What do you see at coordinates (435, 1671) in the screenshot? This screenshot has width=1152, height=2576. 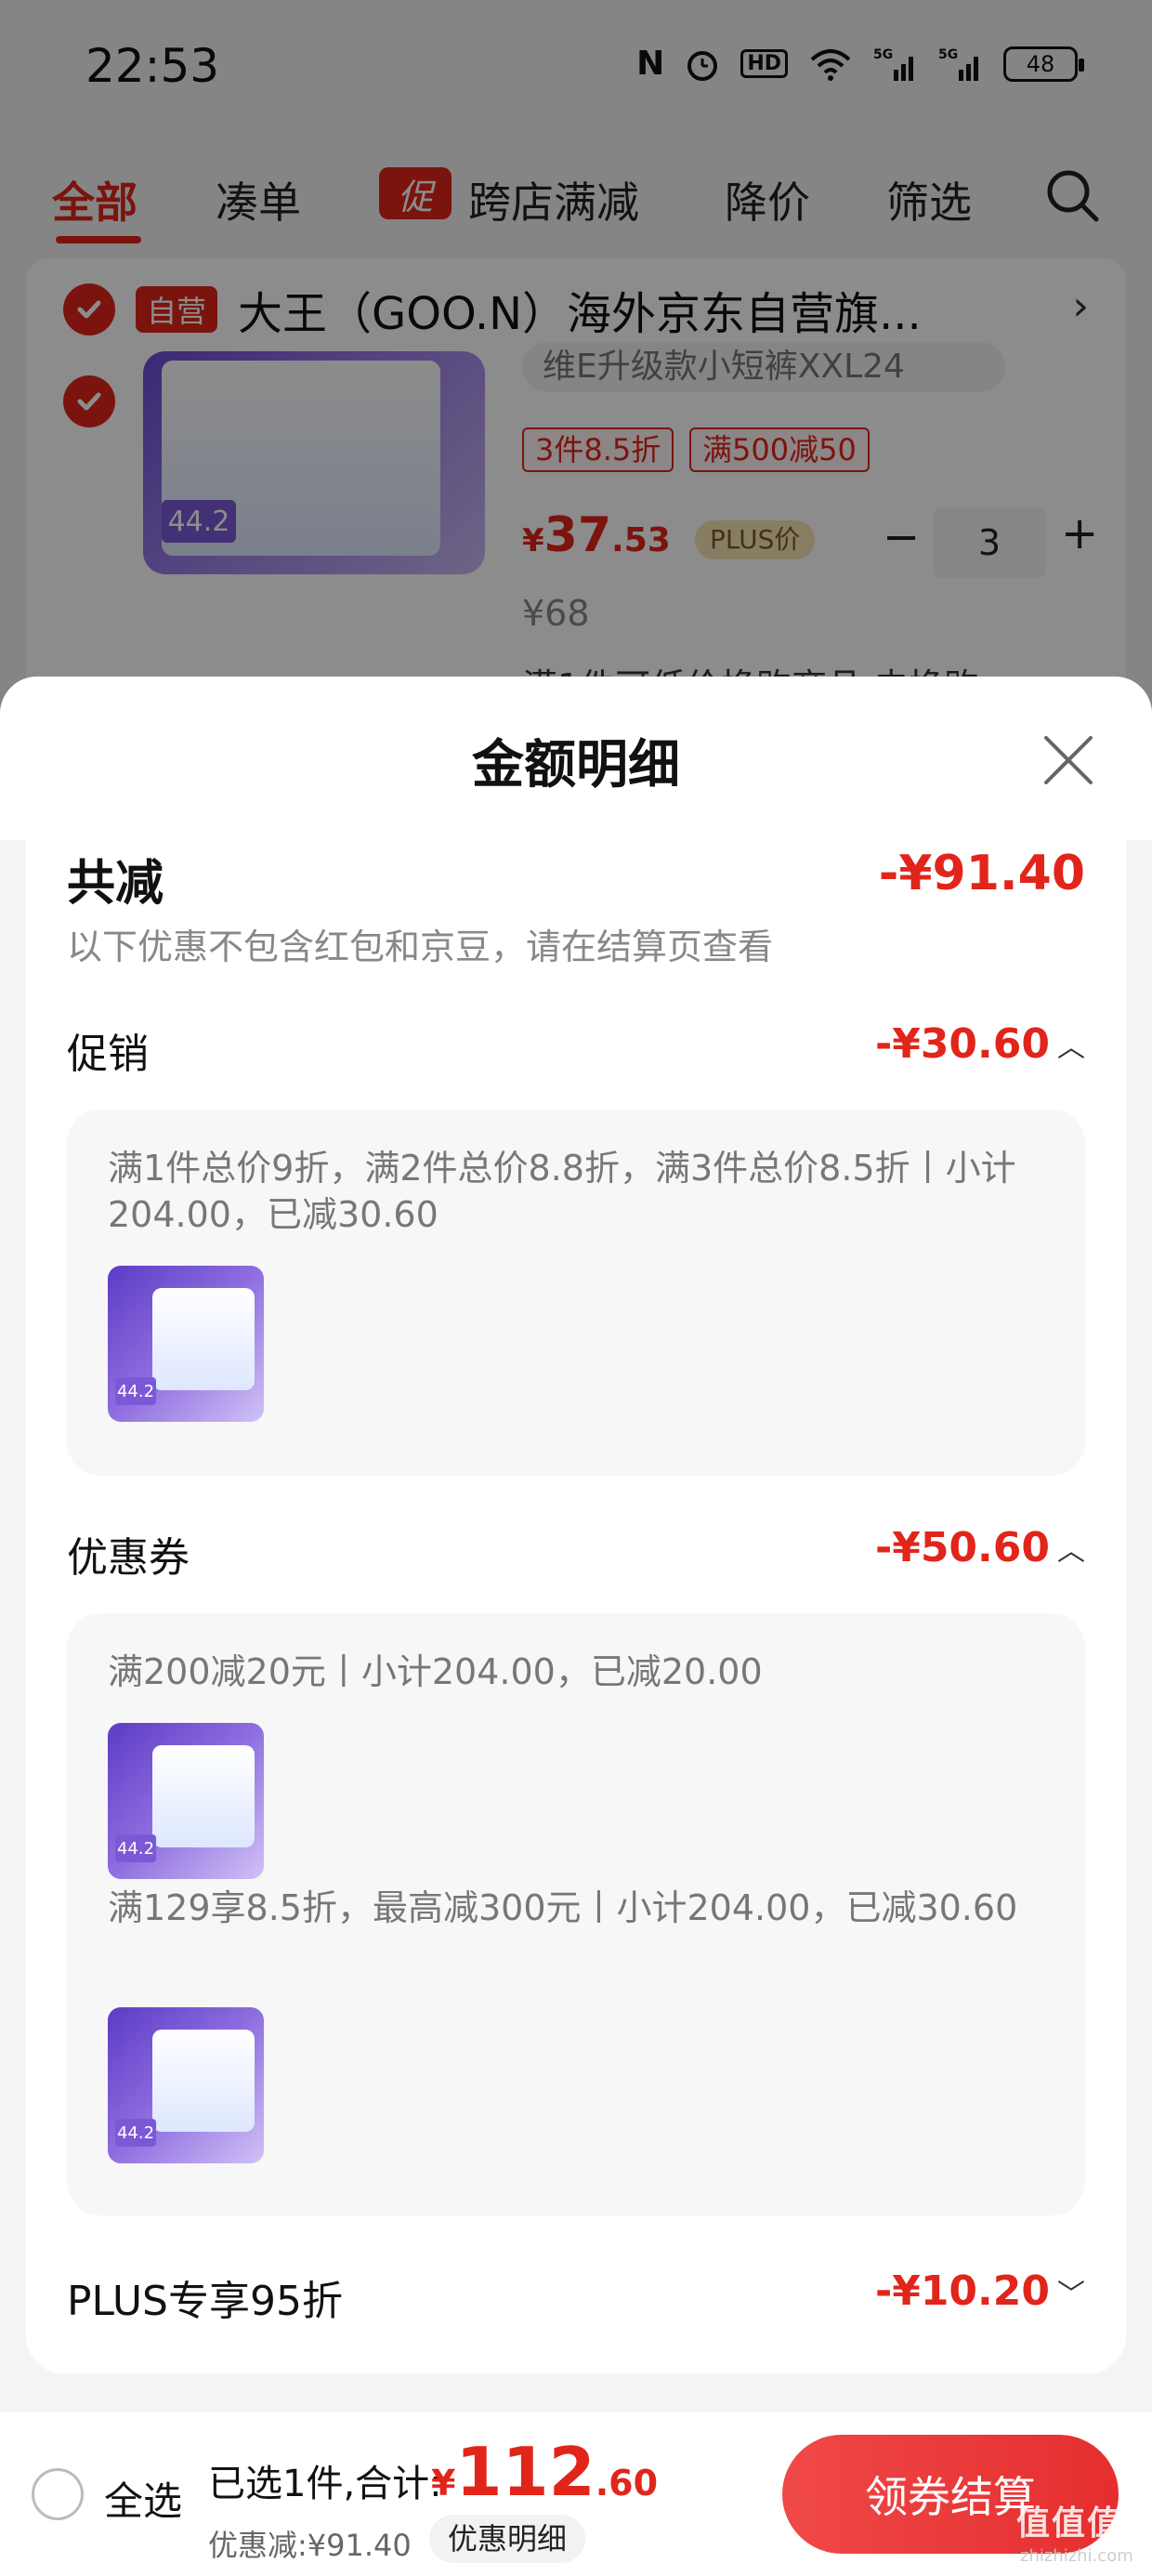 I see `coupon-rule-text: 满200减20元丨小计204.00，已减20.00` at bounding box center [435, 1671].